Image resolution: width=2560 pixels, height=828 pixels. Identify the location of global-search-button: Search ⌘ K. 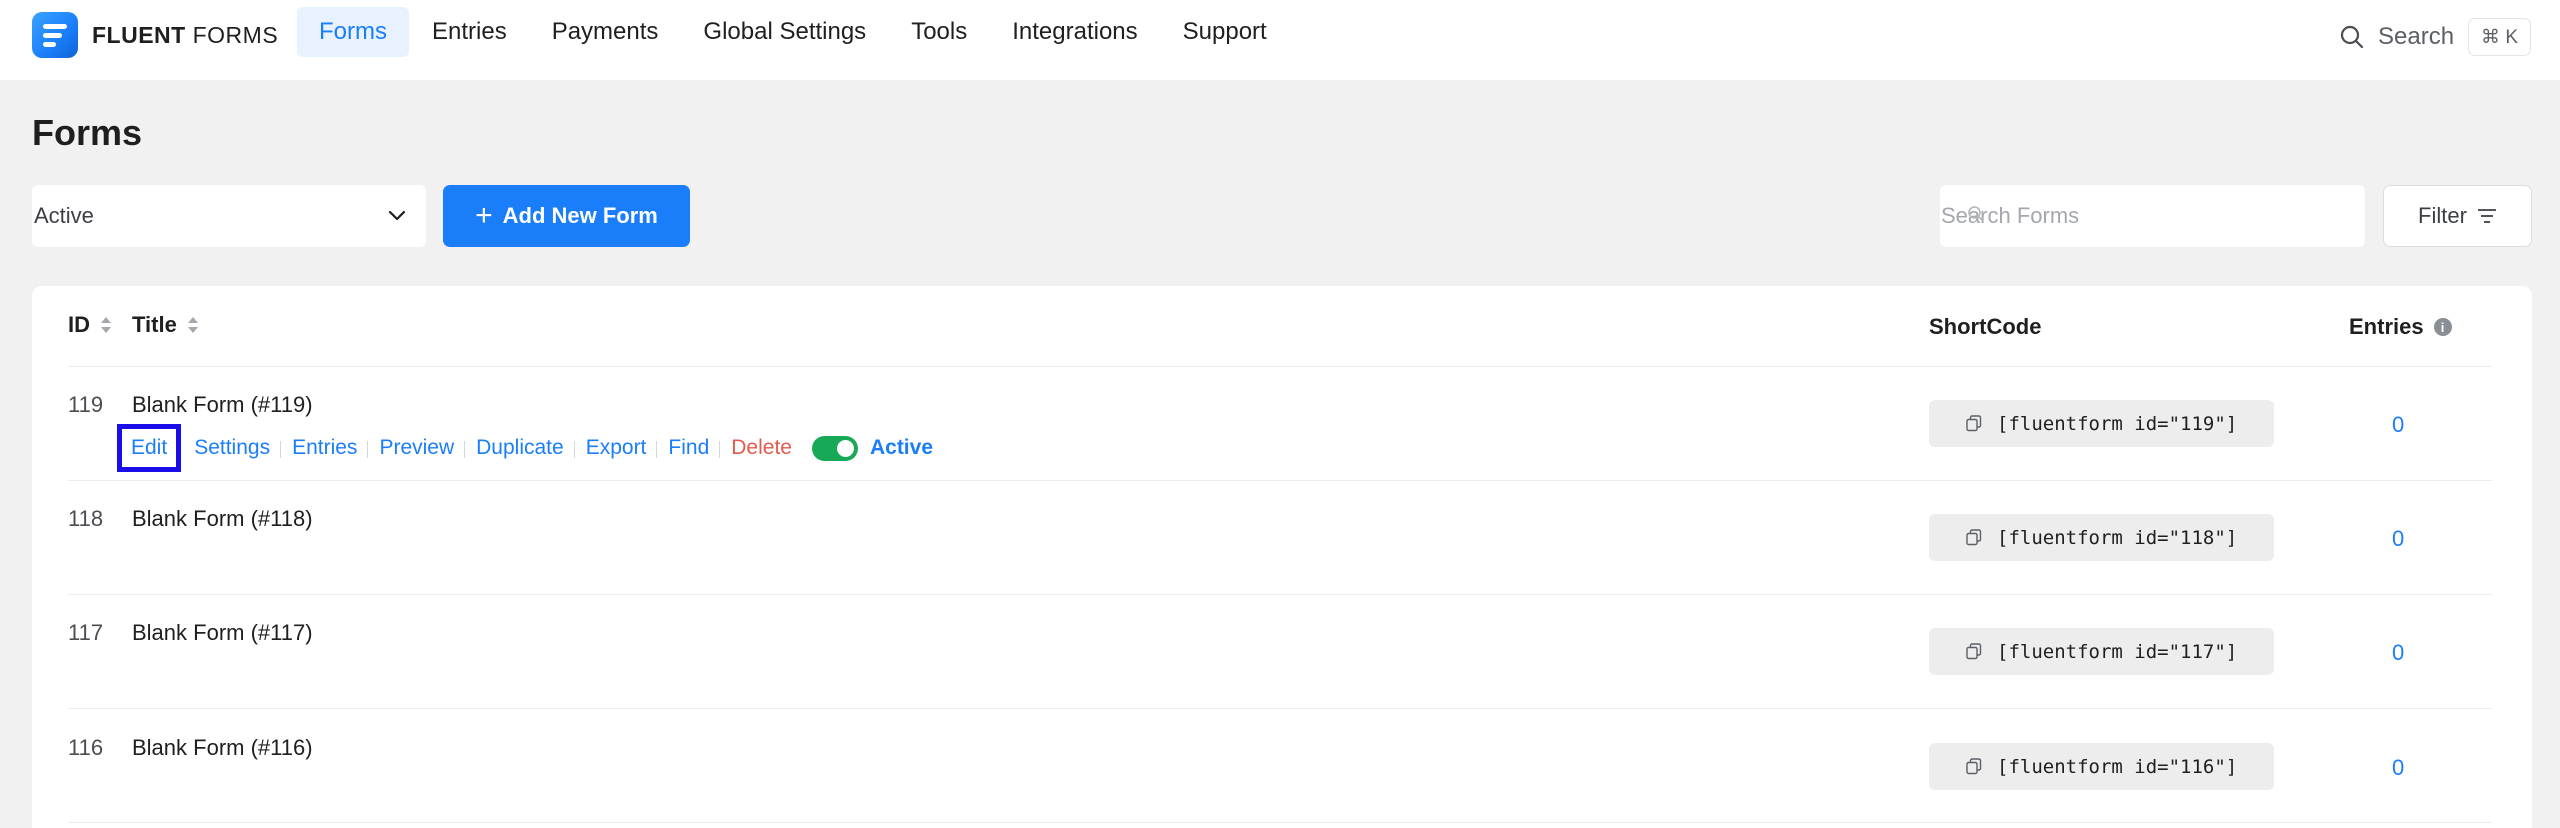
(2434, 37).